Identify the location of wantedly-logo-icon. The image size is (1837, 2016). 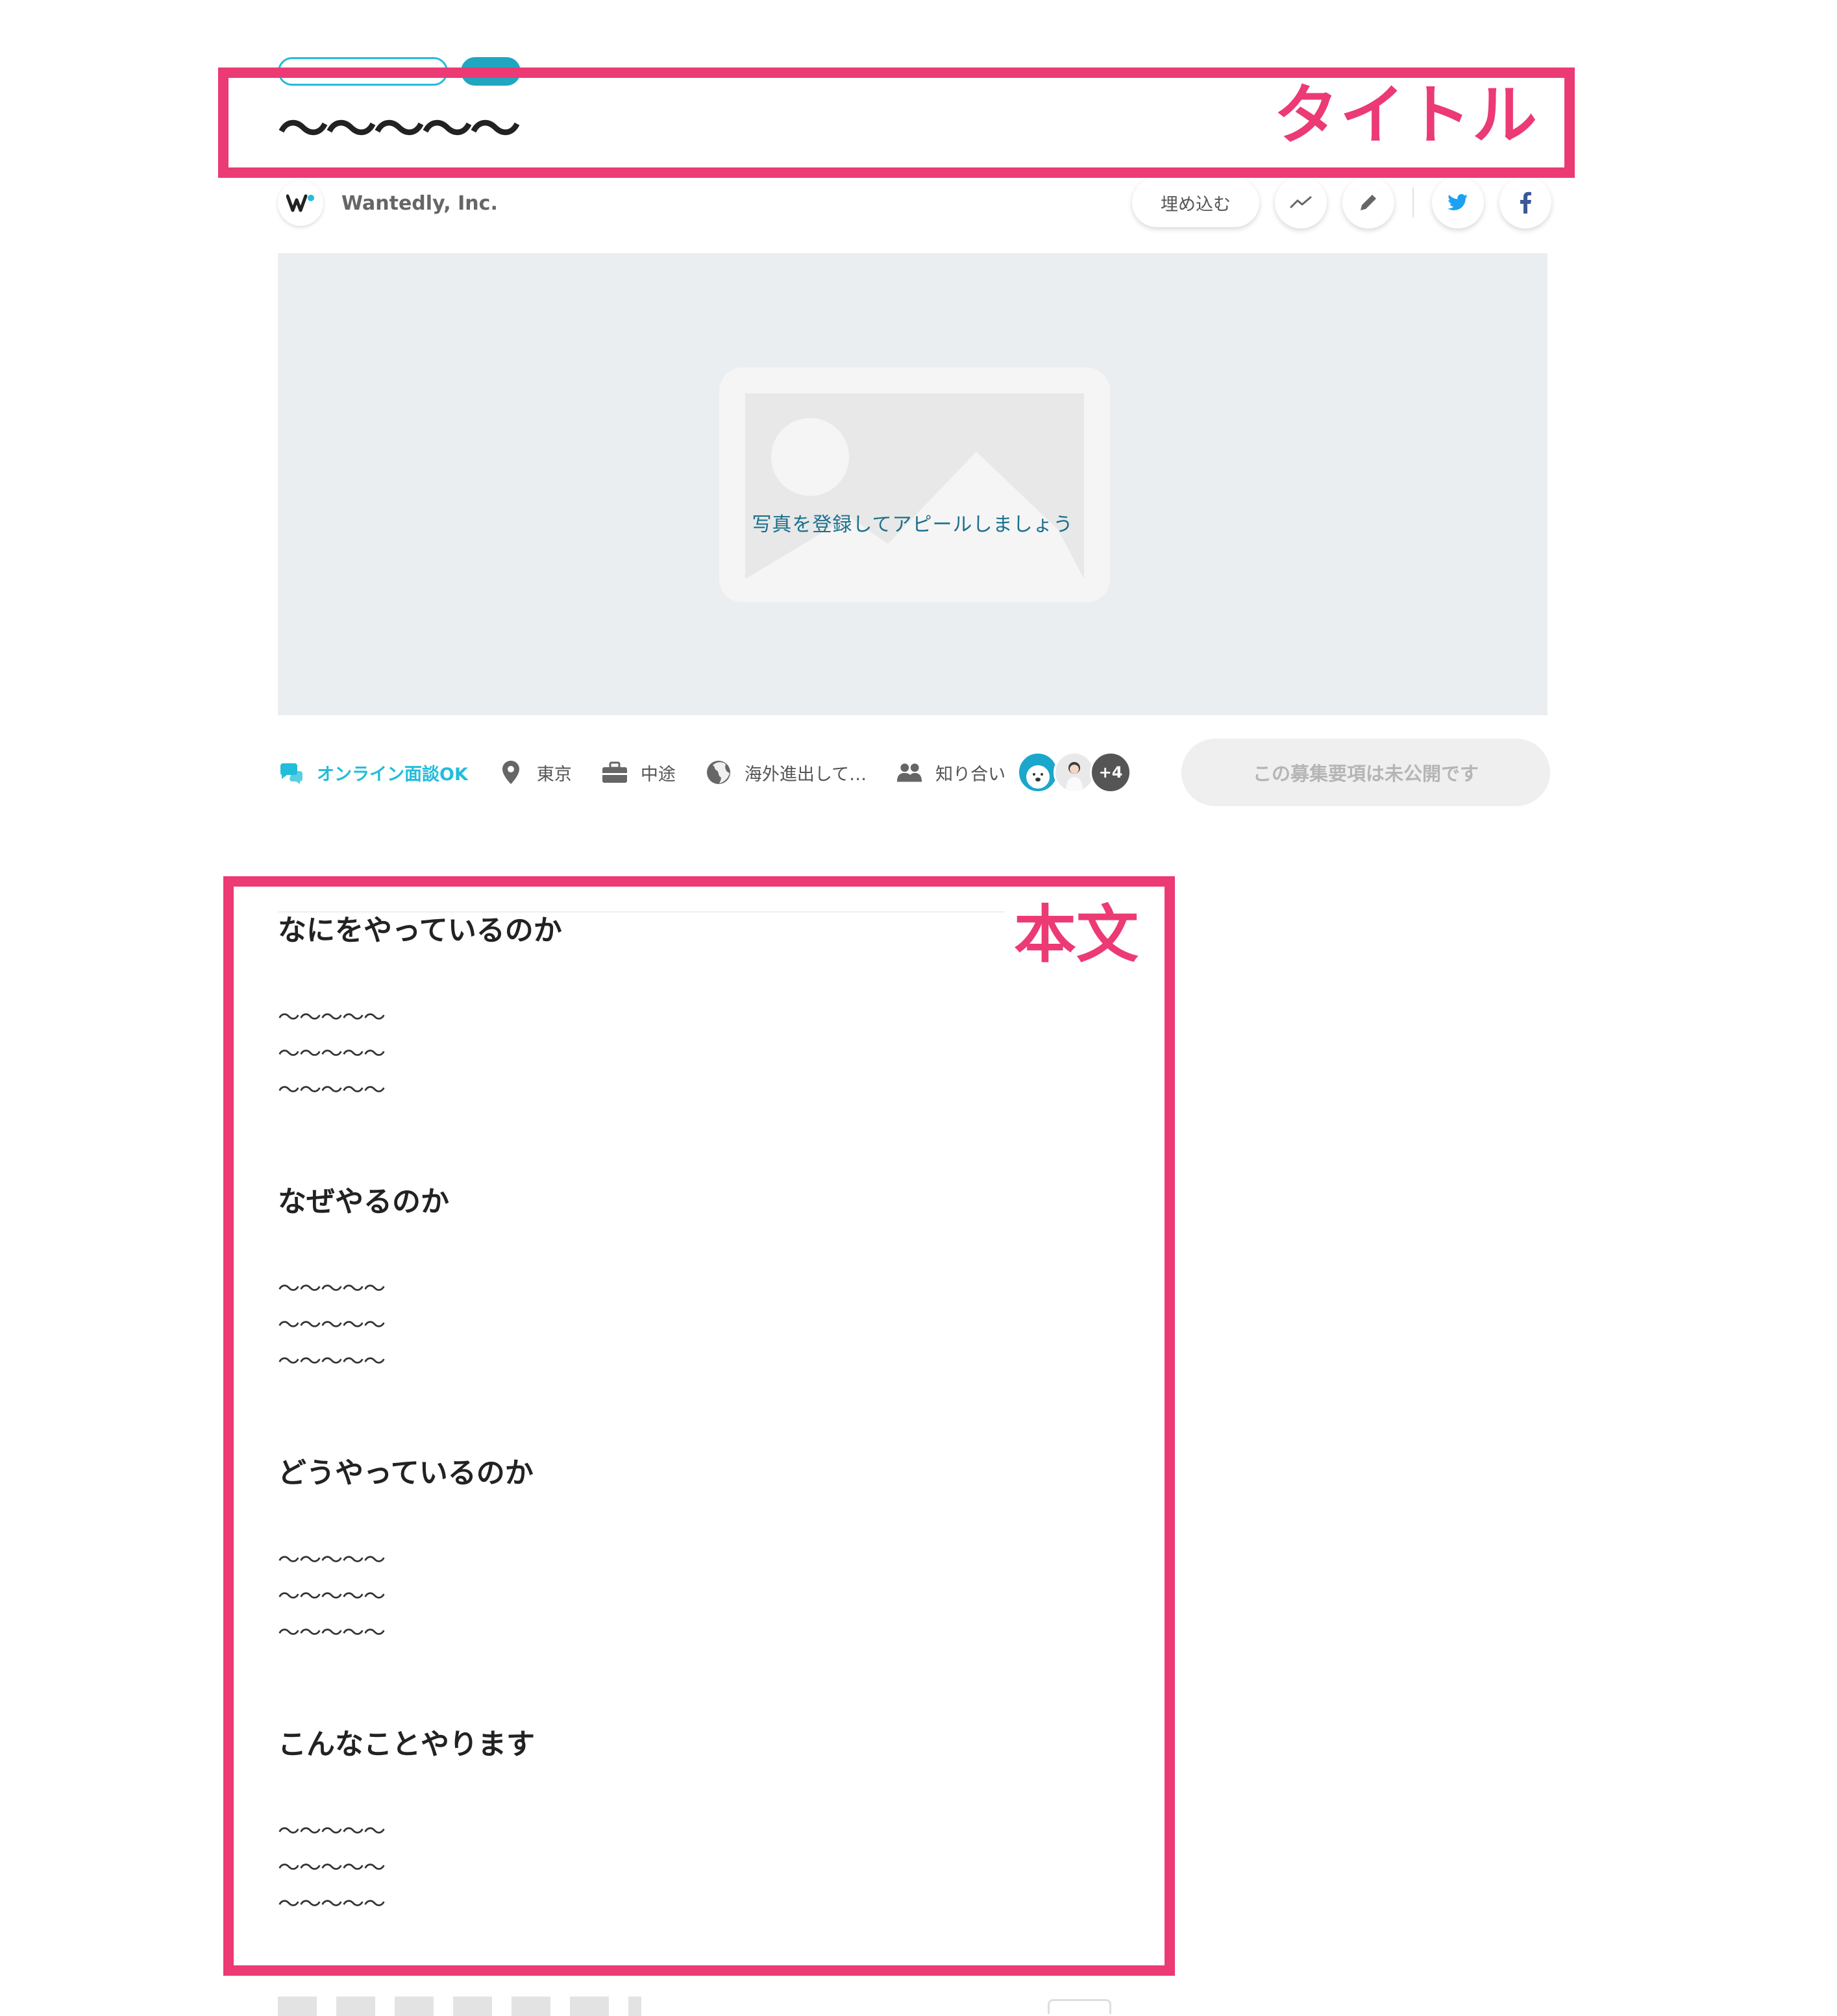
(300, 203).